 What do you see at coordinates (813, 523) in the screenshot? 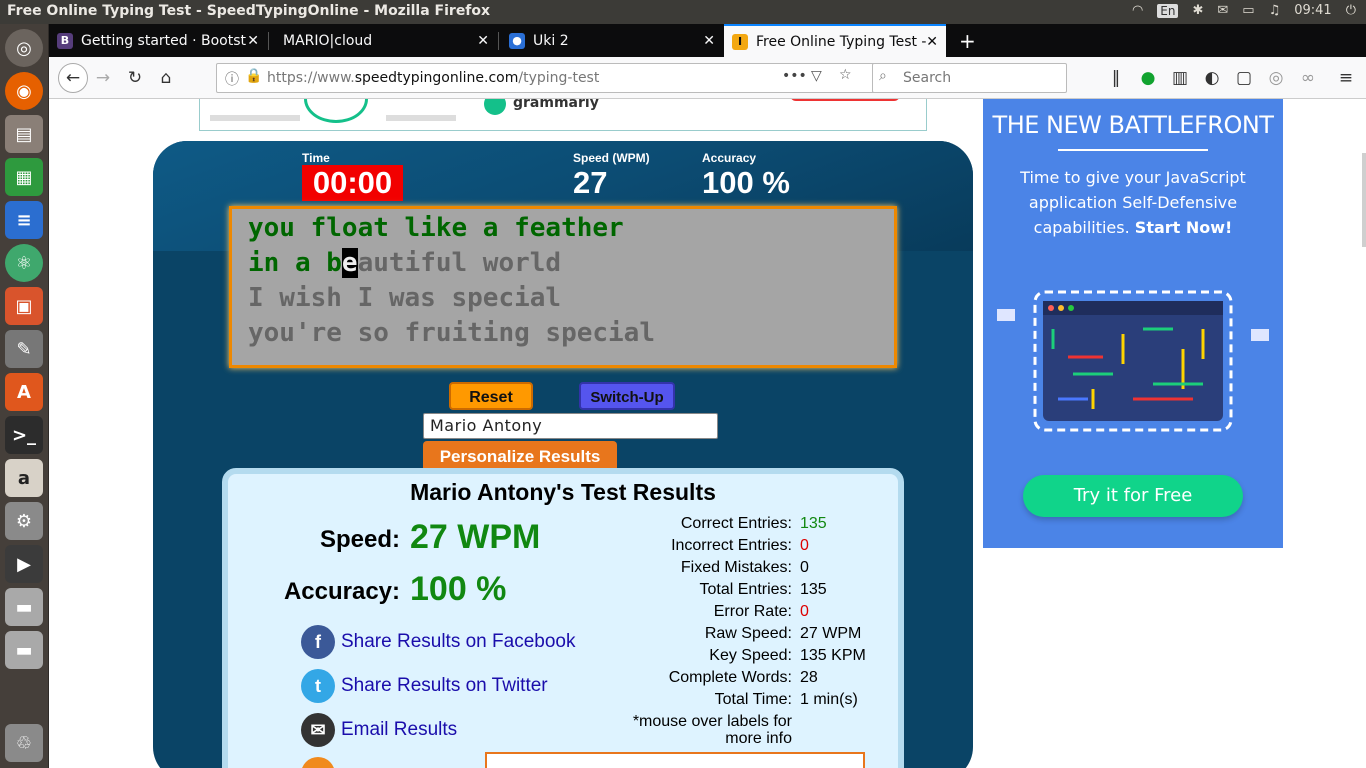
I see `stat-value: 135` at bounding box center [813, 523].